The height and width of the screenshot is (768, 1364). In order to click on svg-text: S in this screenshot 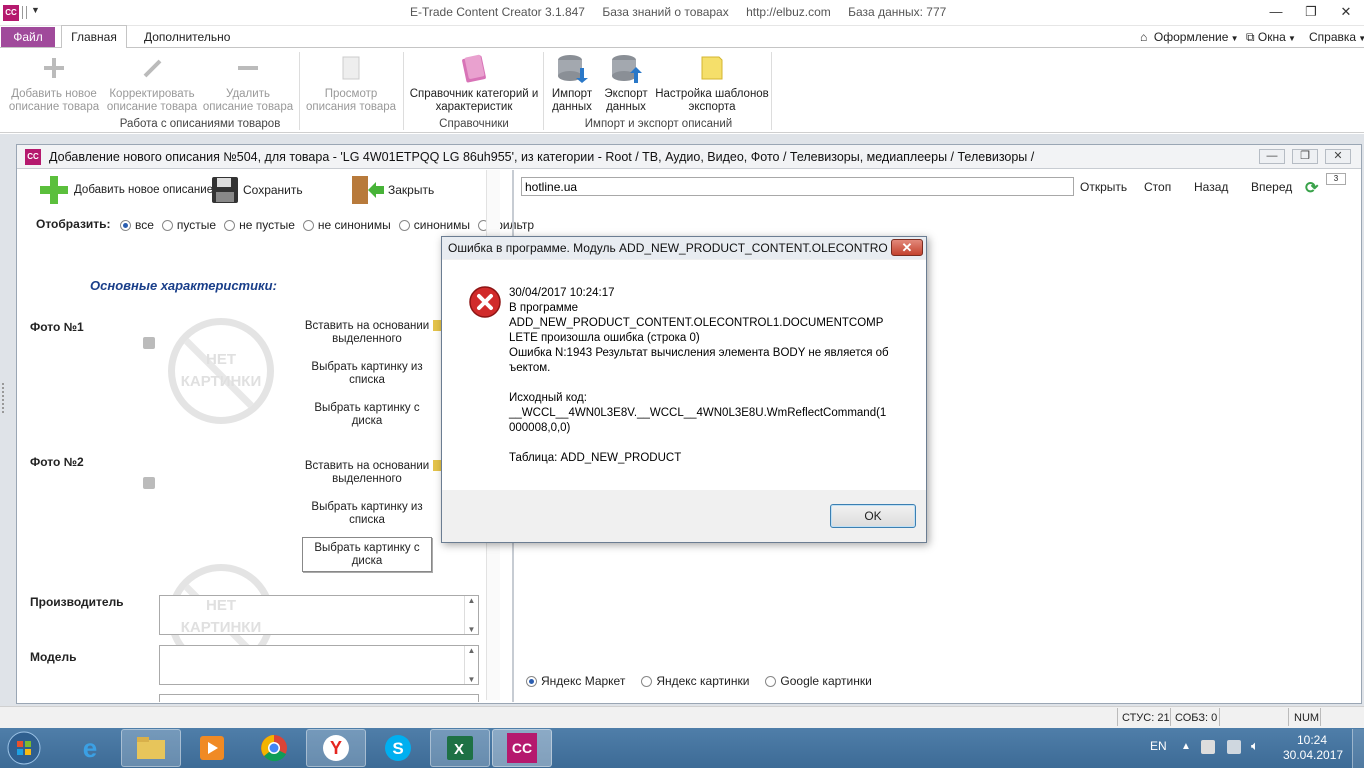, I will do `click(397, 748)`.